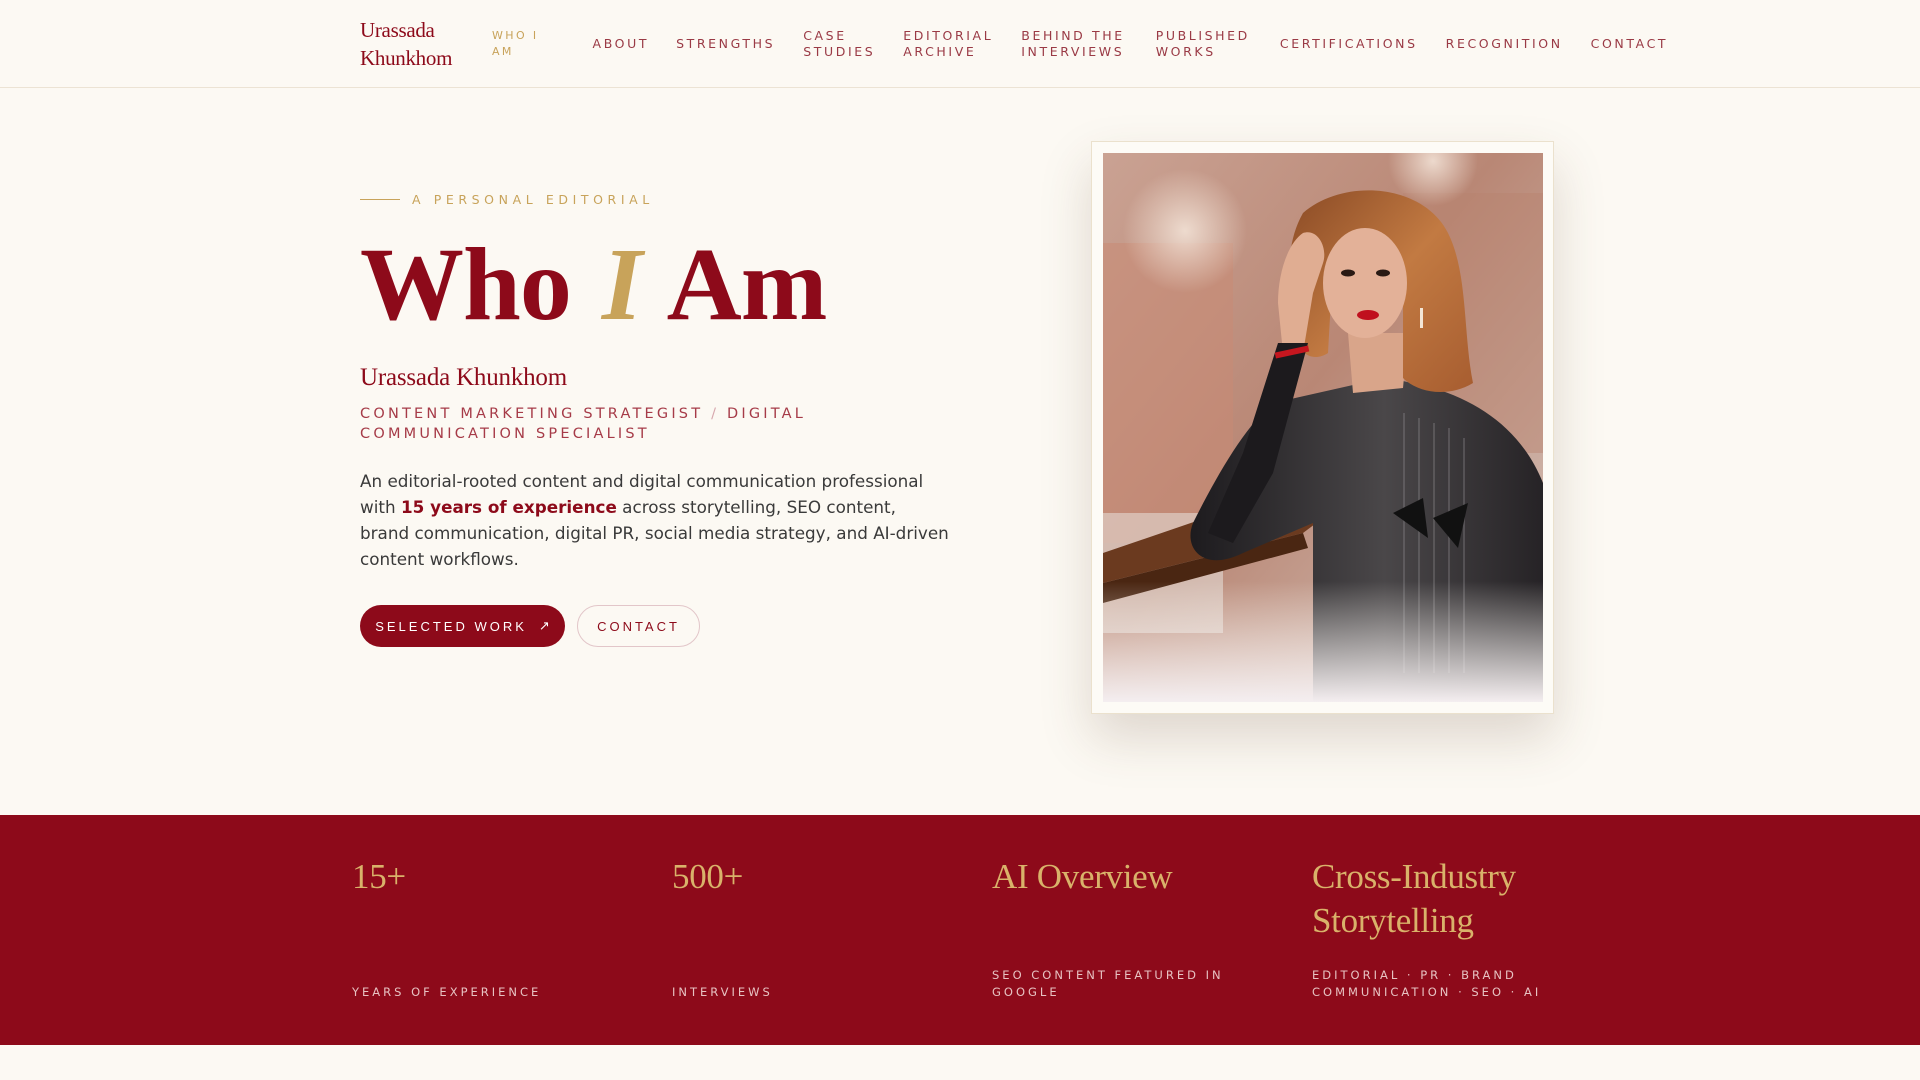 This screenshot has width=1920, height=1080. What do you see at coordinates (1073, 35) in the screenshot?
I see `nav-label: Behind the` at bounding box center [1073, 35].